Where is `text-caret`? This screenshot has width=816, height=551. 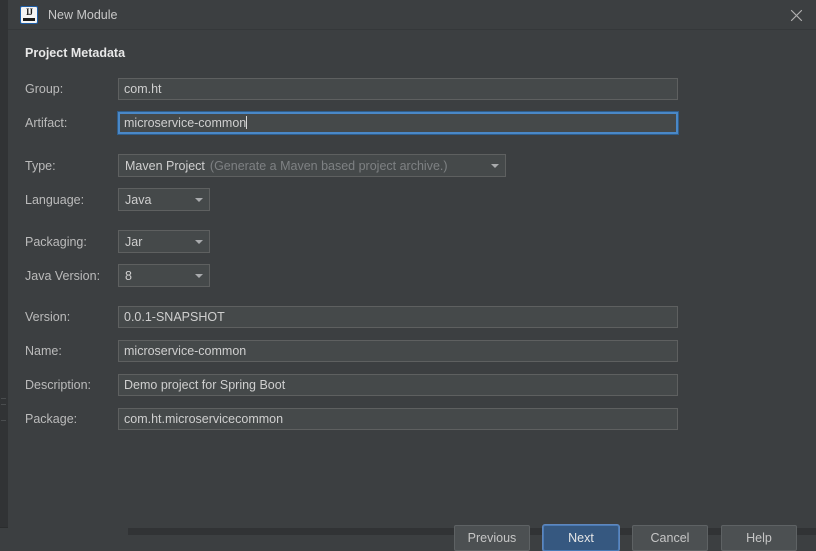 text-caret is located at coordinates (247, 122).